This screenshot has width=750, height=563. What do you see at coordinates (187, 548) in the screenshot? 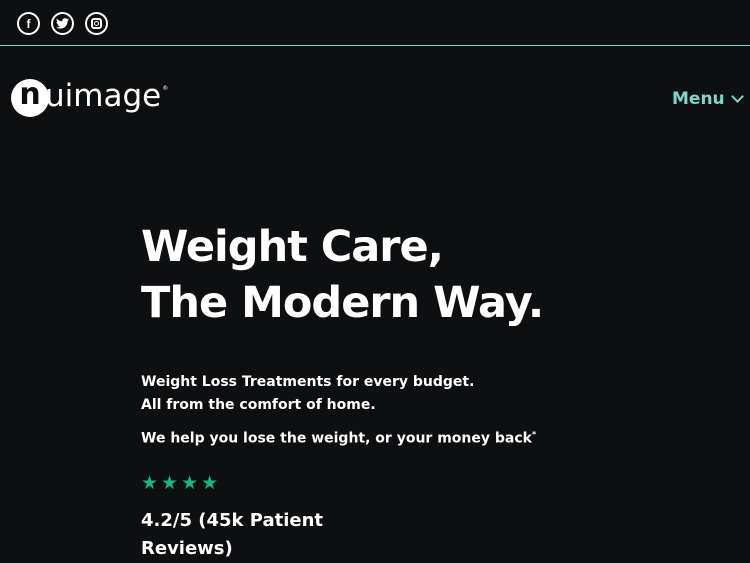
I see `rating-line2: Reviews)` at bounding box center [187, 548].